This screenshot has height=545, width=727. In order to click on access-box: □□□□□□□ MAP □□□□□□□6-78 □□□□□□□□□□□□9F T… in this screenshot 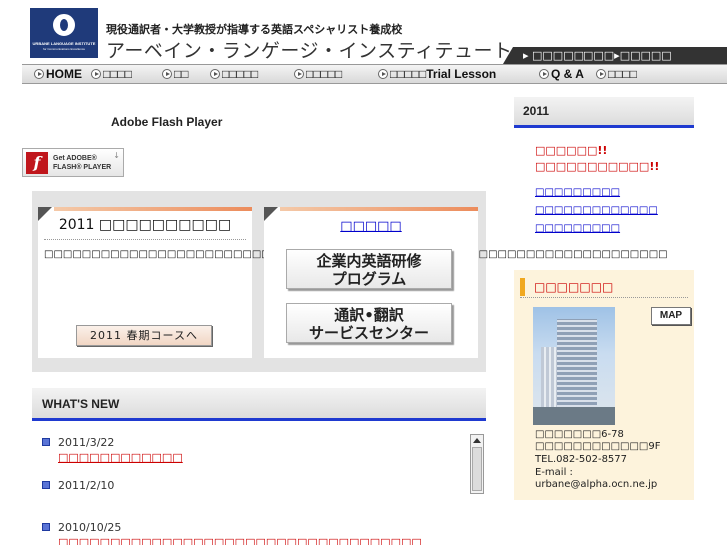, I will do `click(604, 385)`.